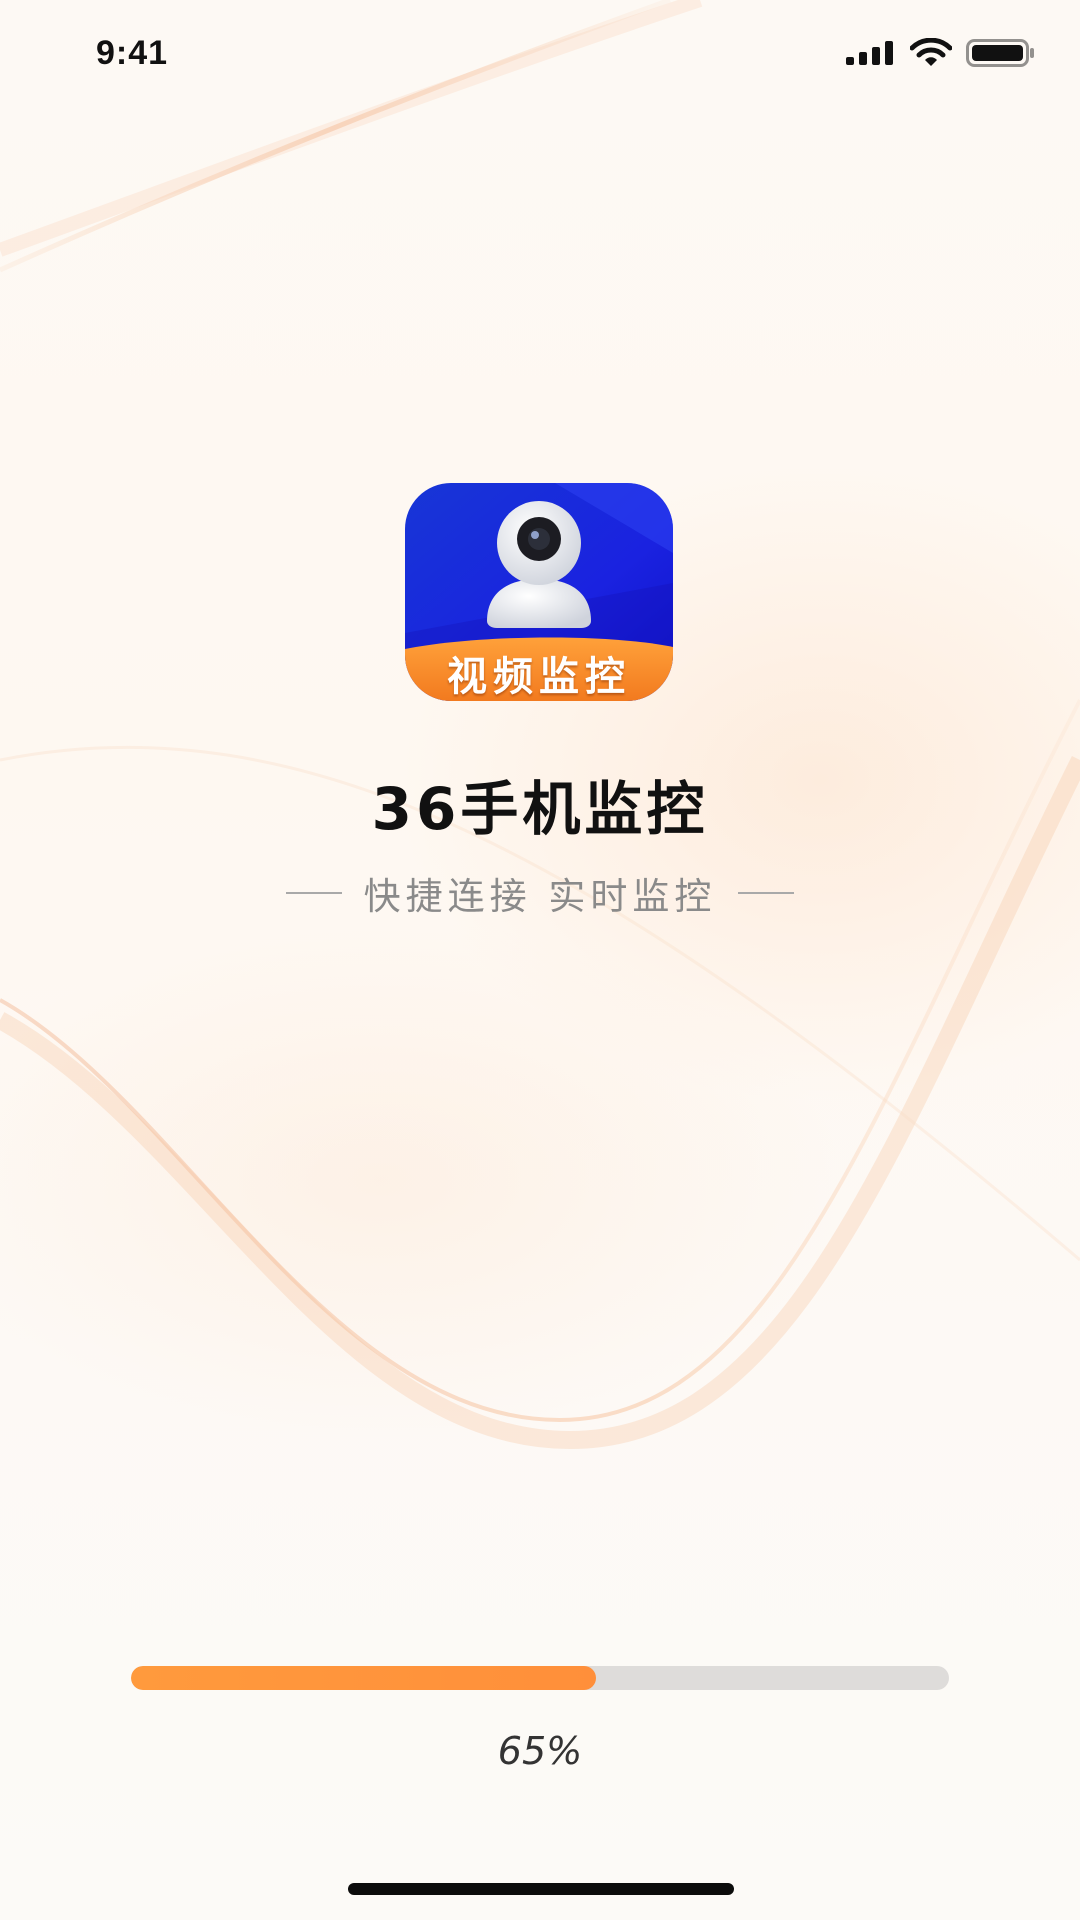  I want to click on app-icon-label: 视频监控, so click(539, 677).